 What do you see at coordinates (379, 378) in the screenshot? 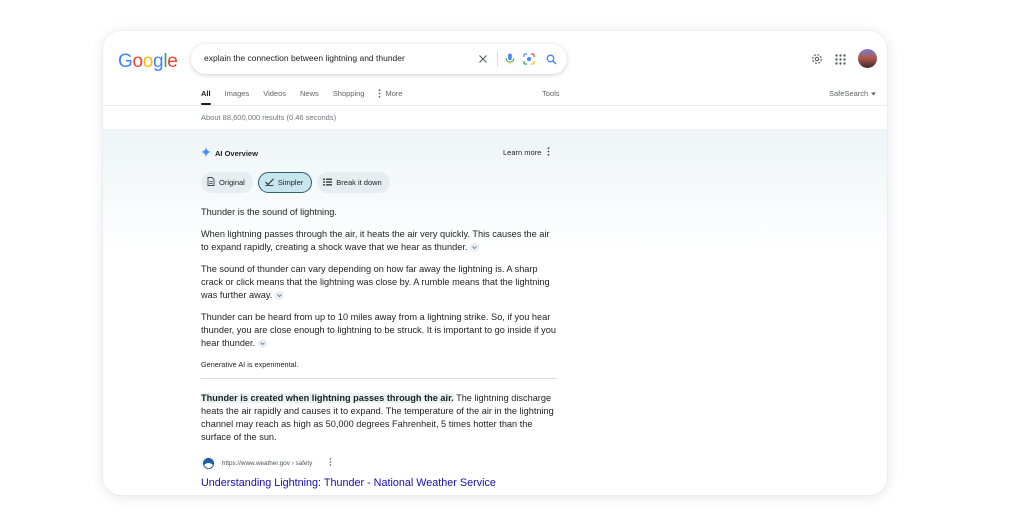
I see `section-divider` at bounding box center [379, 378].